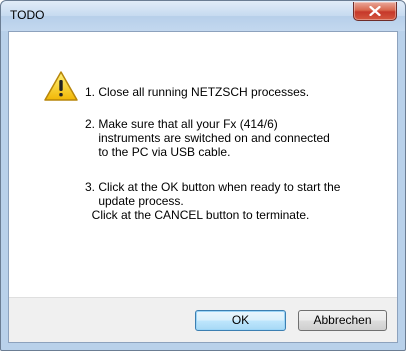 The height and width of the screenshot is (351, 406). What do you see at coordinates (134, 201) in the screenshot?
I see `step-3-line-2: update process.` at bounding box center [134, 201].